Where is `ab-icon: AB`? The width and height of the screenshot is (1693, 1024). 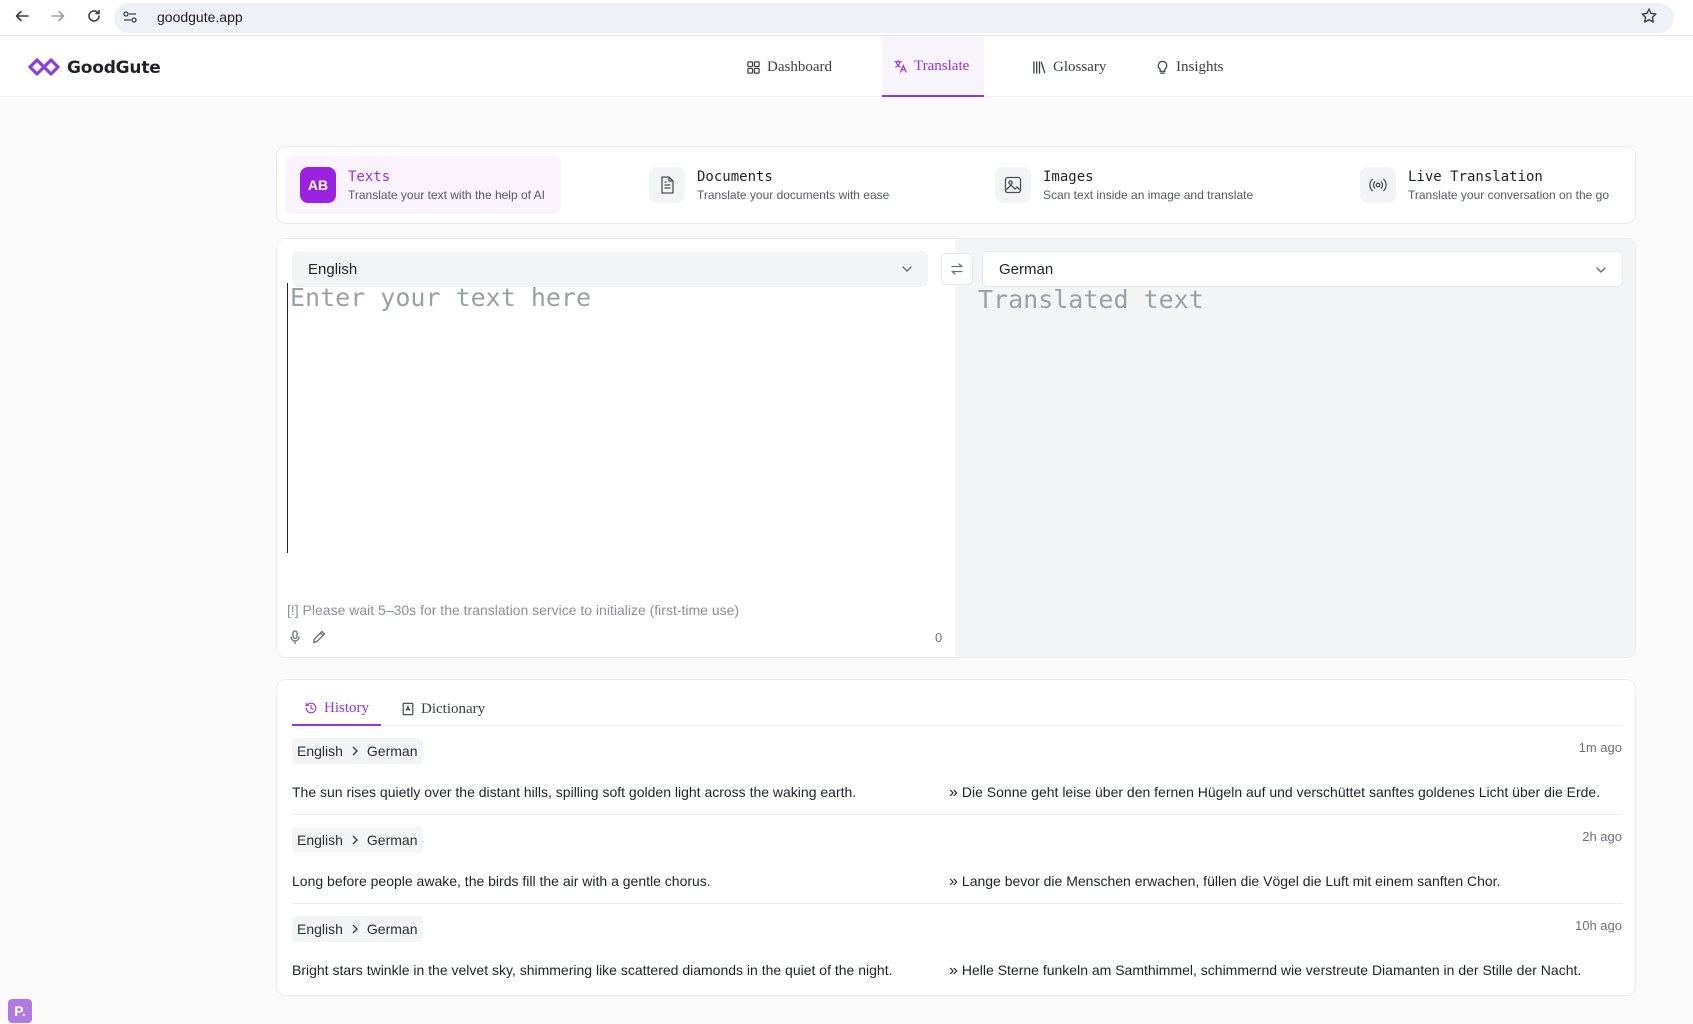
ab-icon: AB is located at coordinates (318, 185).